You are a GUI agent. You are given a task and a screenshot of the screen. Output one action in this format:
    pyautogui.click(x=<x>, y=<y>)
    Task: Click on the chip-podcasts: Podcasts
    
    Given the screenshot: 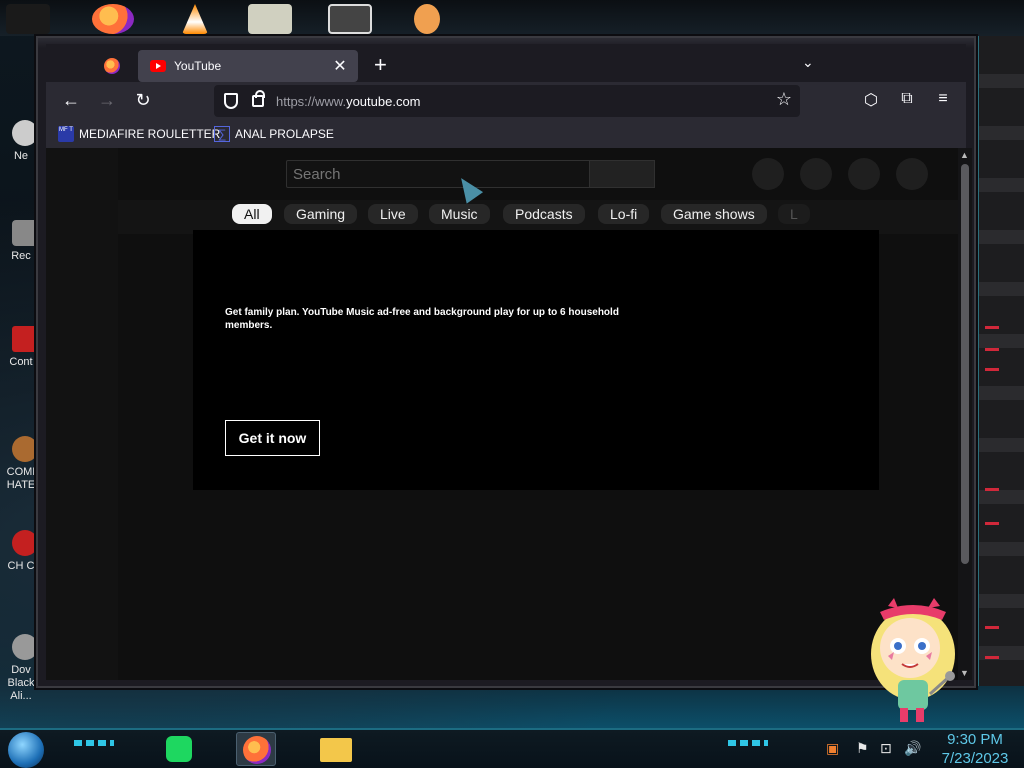 What is the action you would take?
    pyautogui.click(x=544, y=214)
    